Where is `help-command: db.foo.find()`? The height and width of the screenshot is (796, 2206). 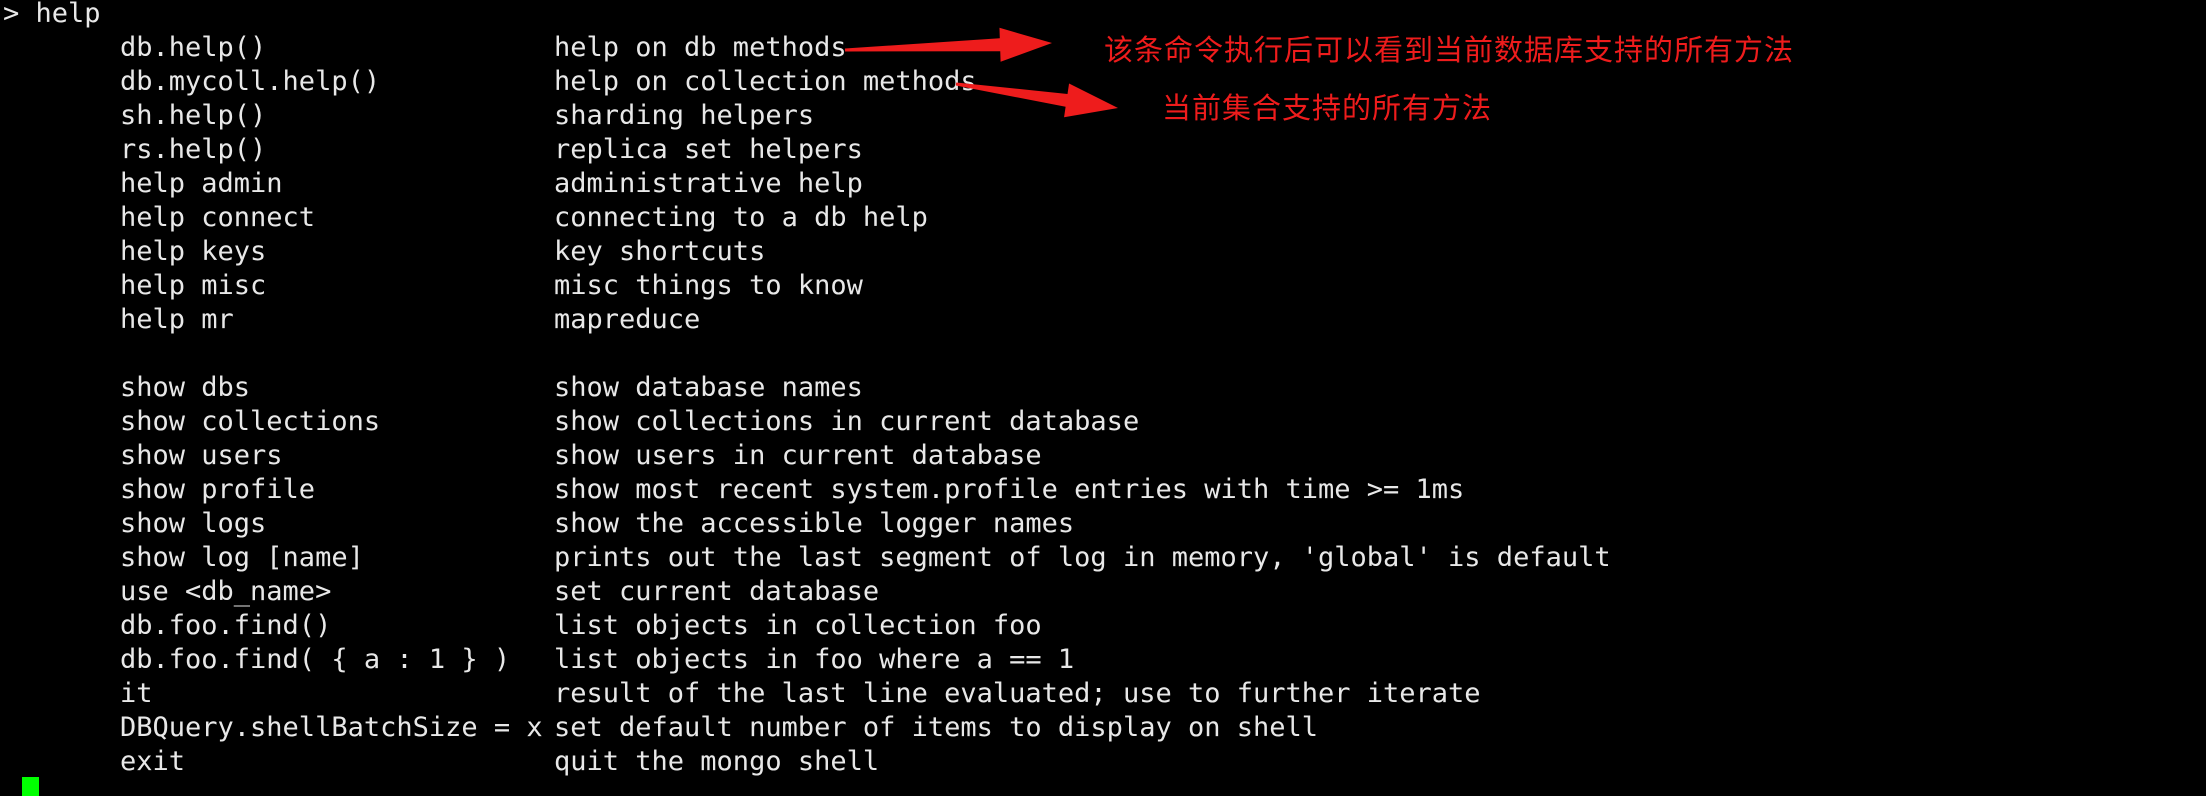 help-command: db.foo.find() is located at coordinates (226, 625).